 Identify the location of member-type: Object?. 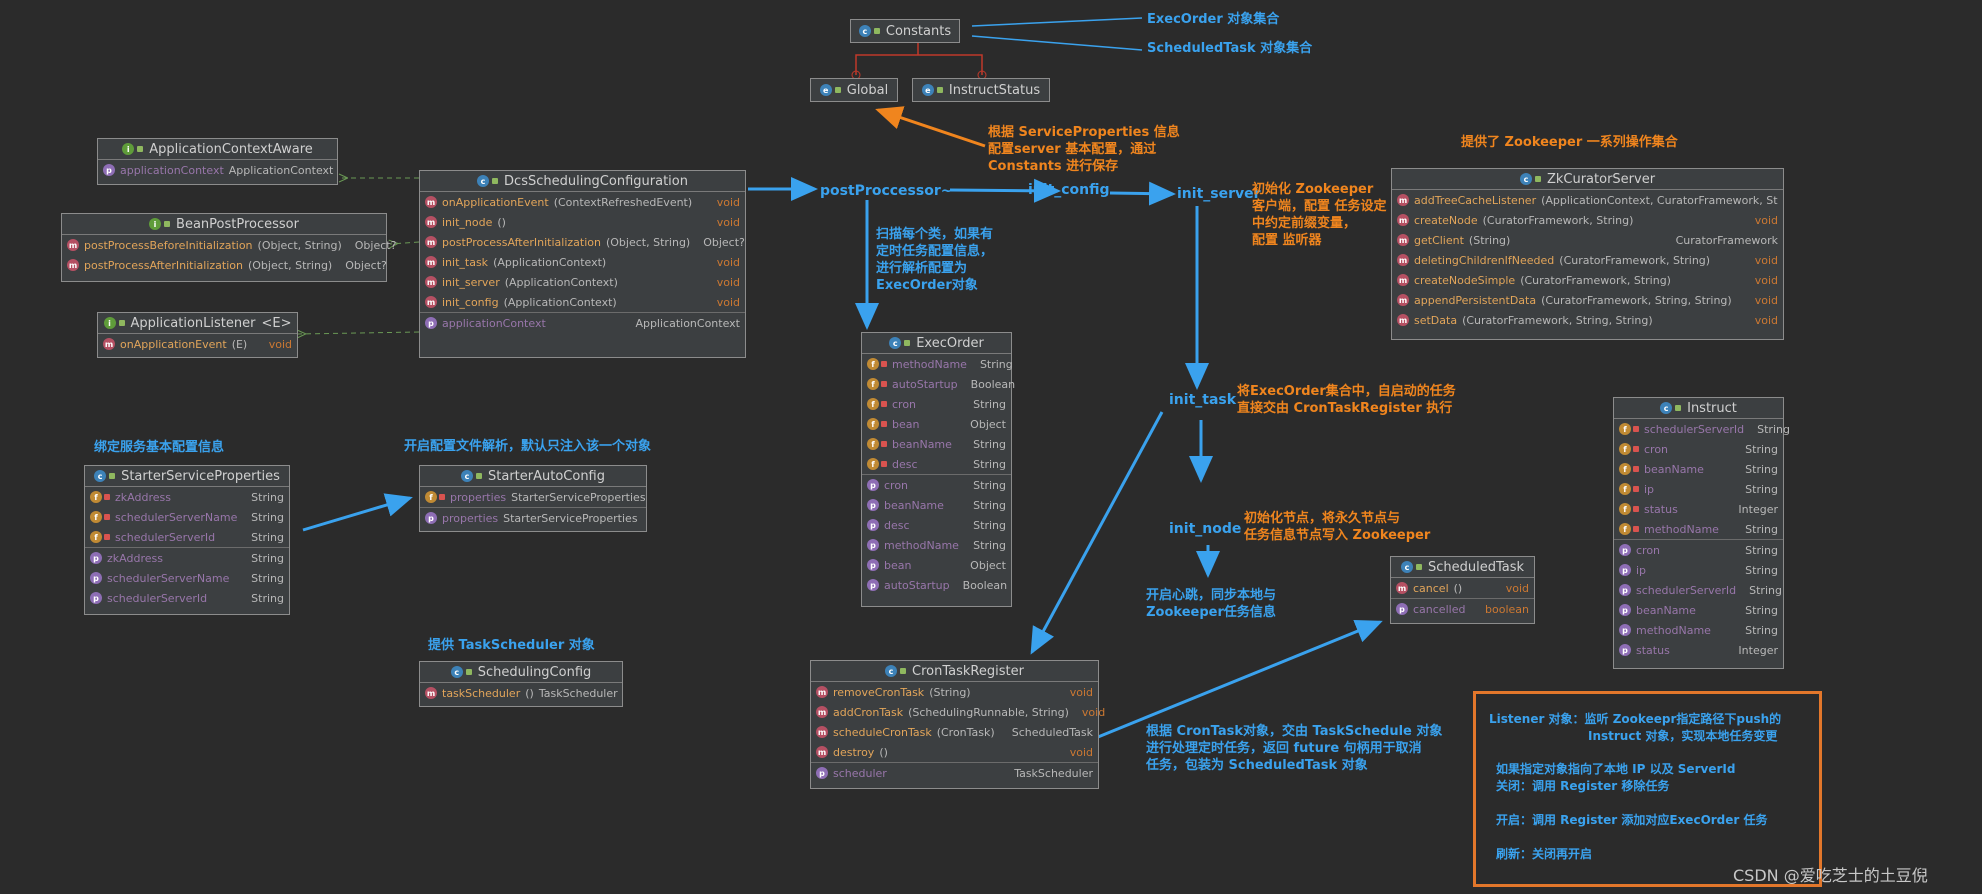
(724, 242).